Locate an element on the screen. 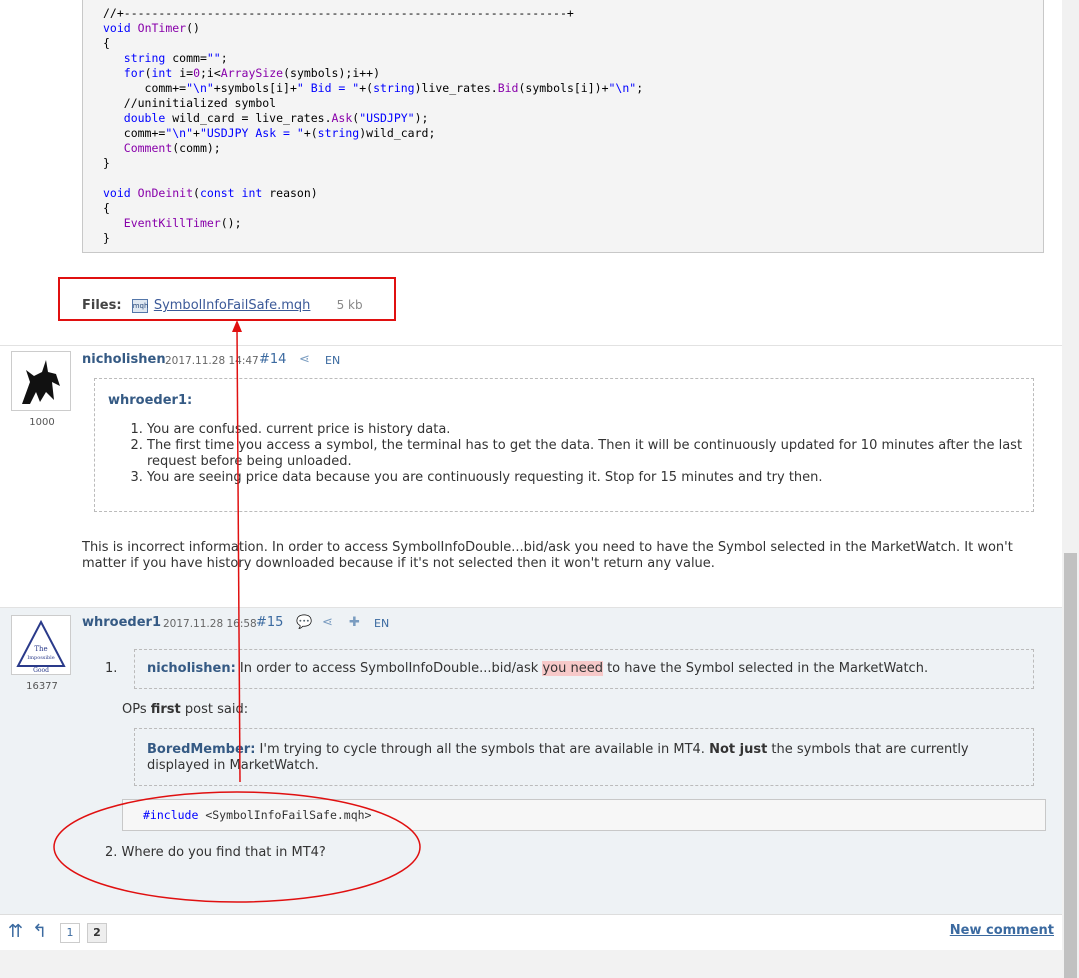 The width and height of the screenshot is (1079, 978). red-arrow-head is located at coordinates (237, 326).